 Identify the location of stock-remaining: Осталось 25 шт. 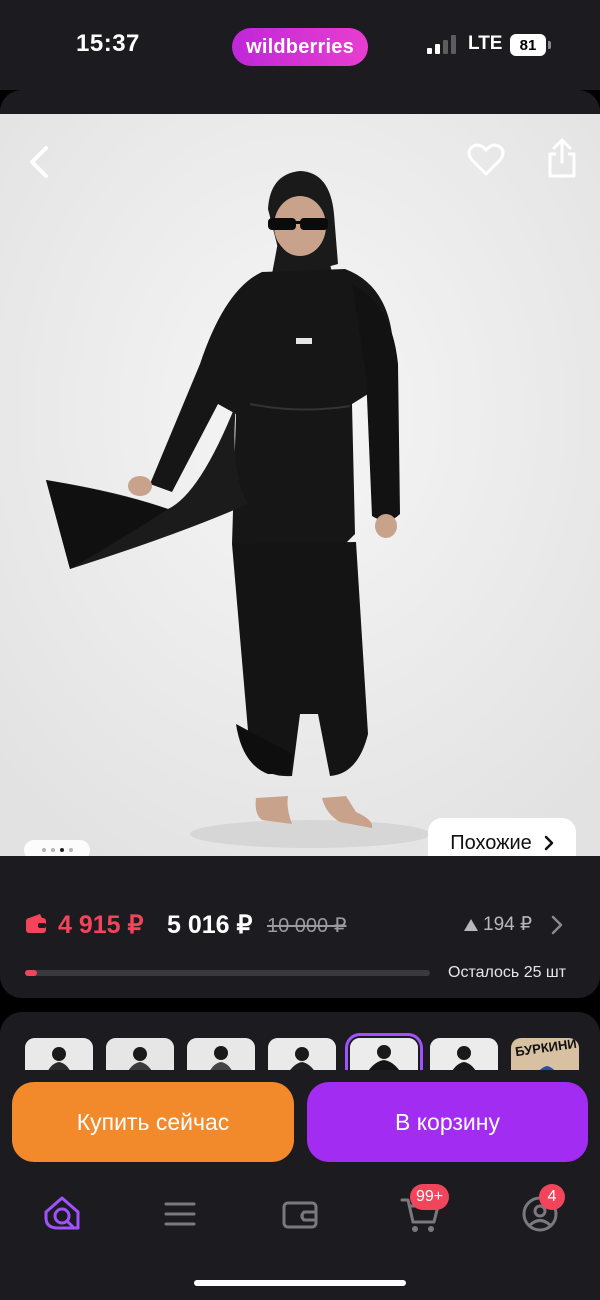
(507, 972).